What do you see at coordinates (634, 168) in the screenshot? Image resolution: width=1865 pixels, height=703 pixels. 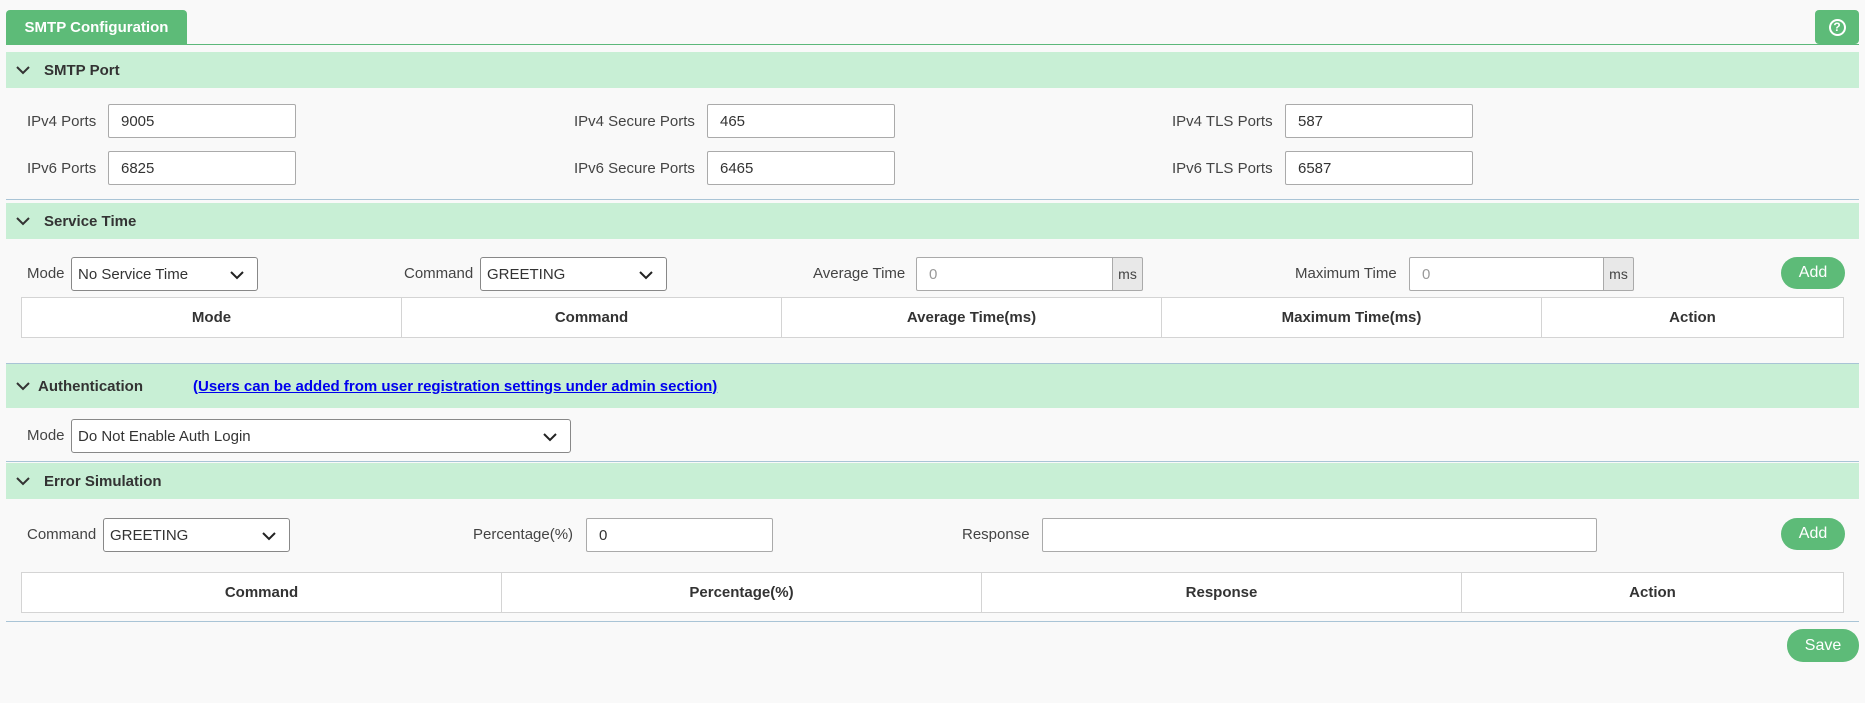 I see `ipv6-secure-ports-label: IPv6 Secure Ports` at bounding box center [634, 168].